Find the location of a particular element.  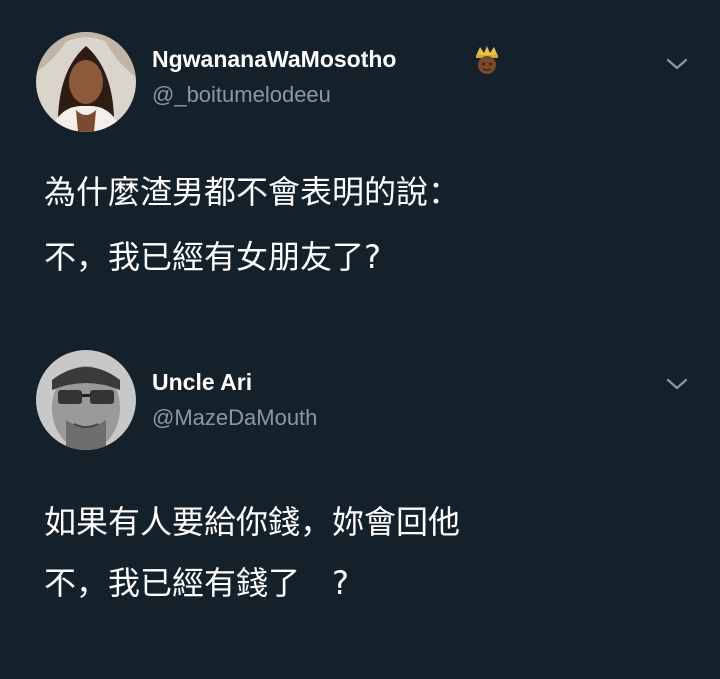

display-name: Uncle Ari is located at coordinates (202, 382).